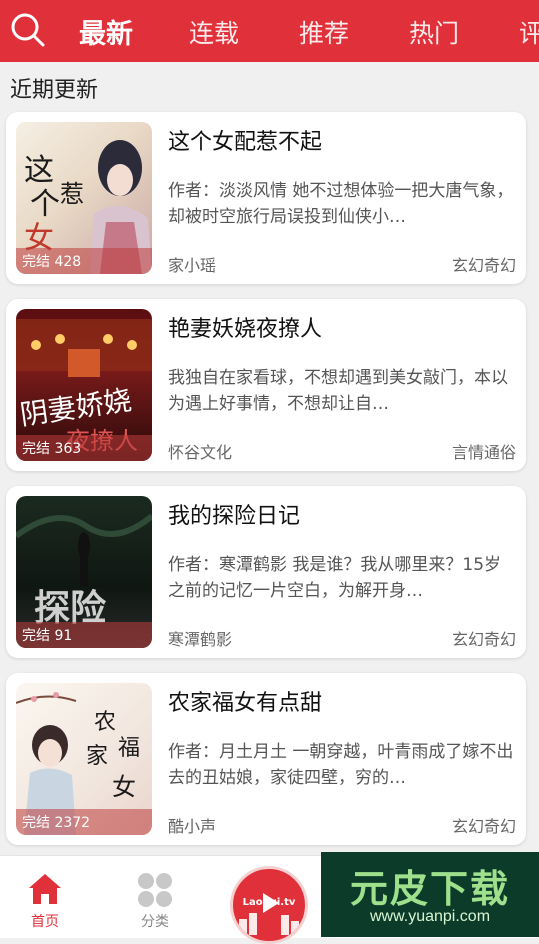  I want to click on svg-text: 惹, so click(72, 194).